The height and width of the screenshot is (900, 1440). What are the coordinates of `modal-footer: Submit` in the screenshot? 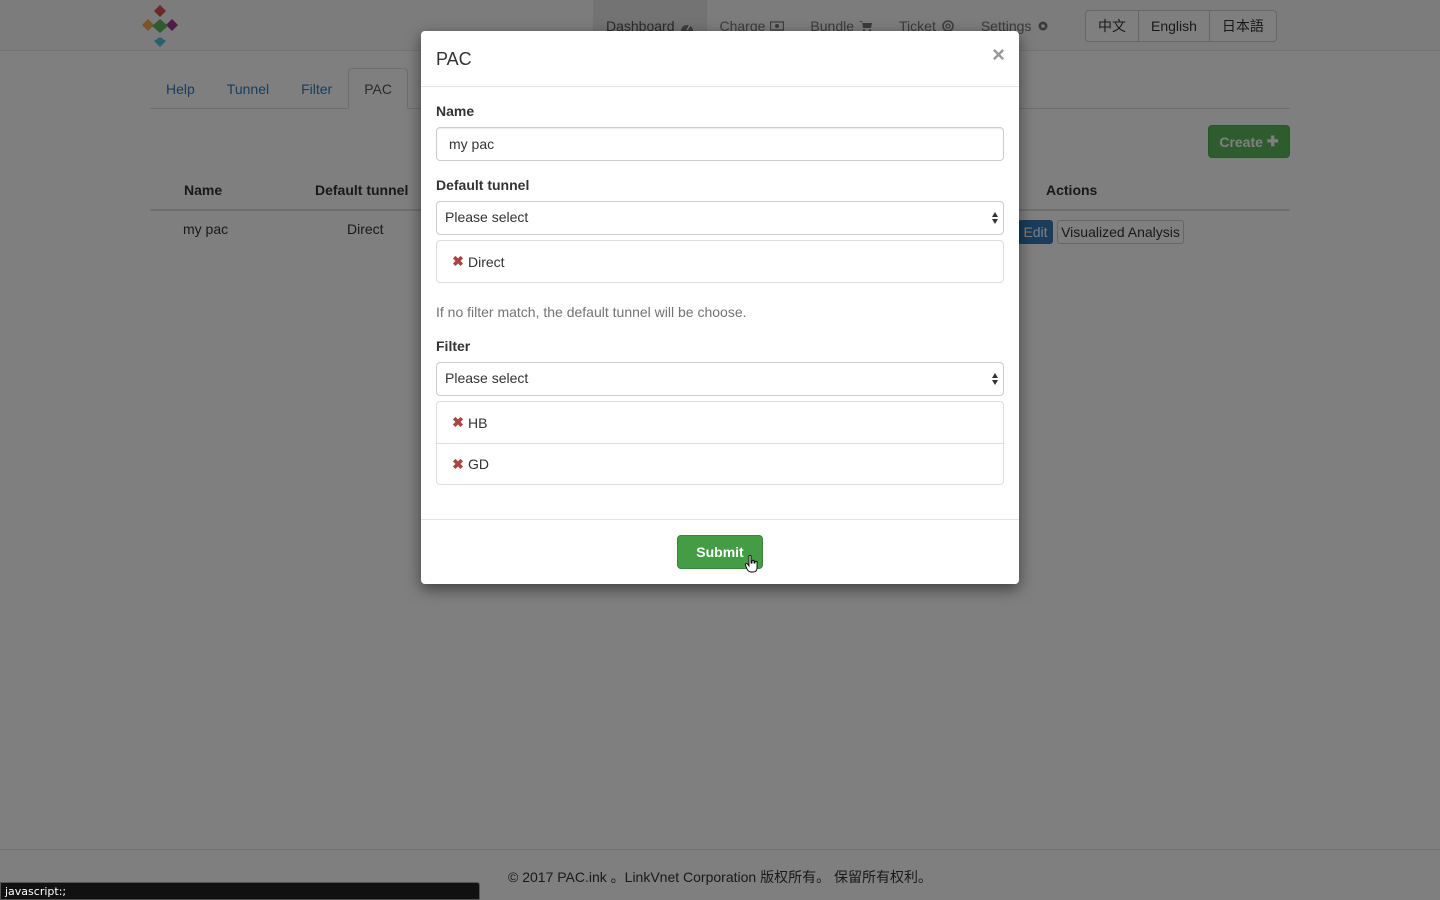 It's located at (720, 551).